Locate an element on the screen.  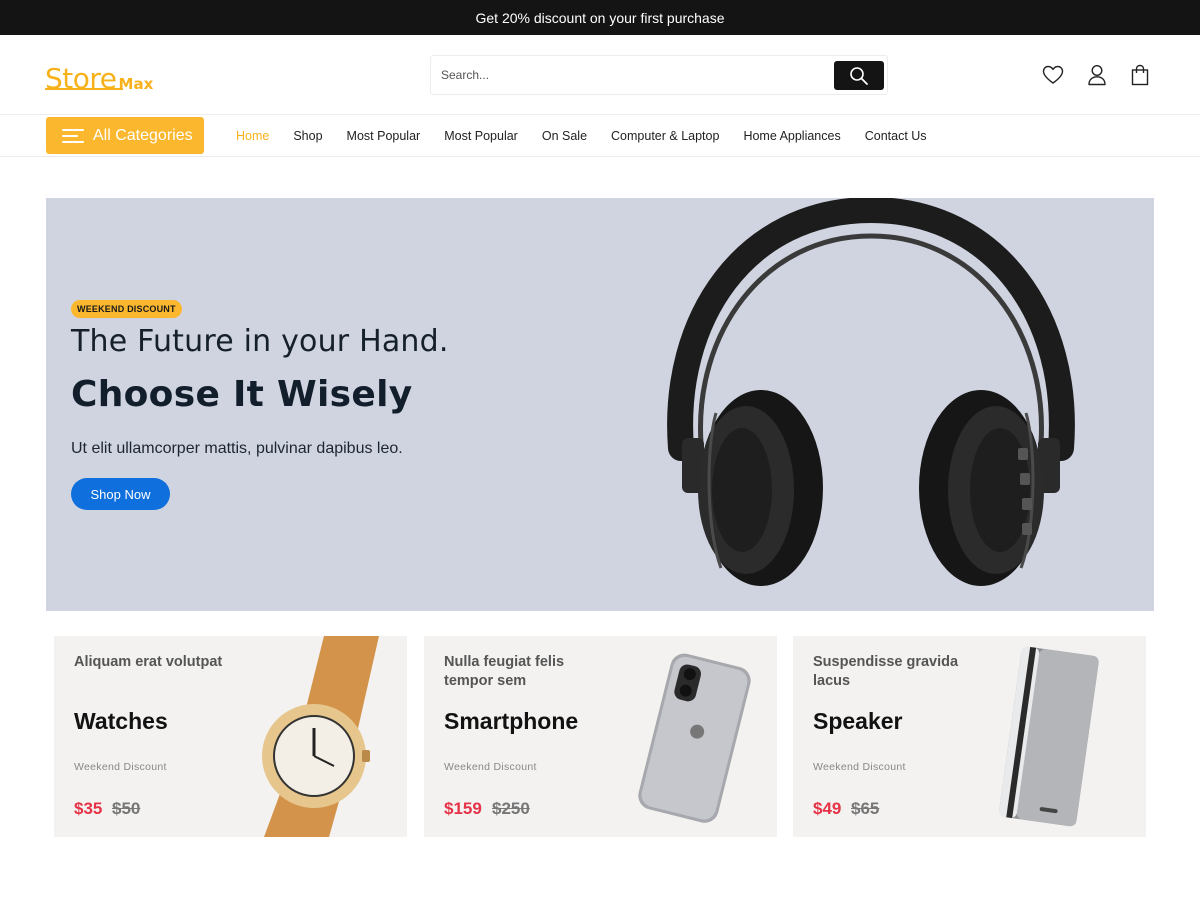
heart-icon is located at coordinates (1053, 74).